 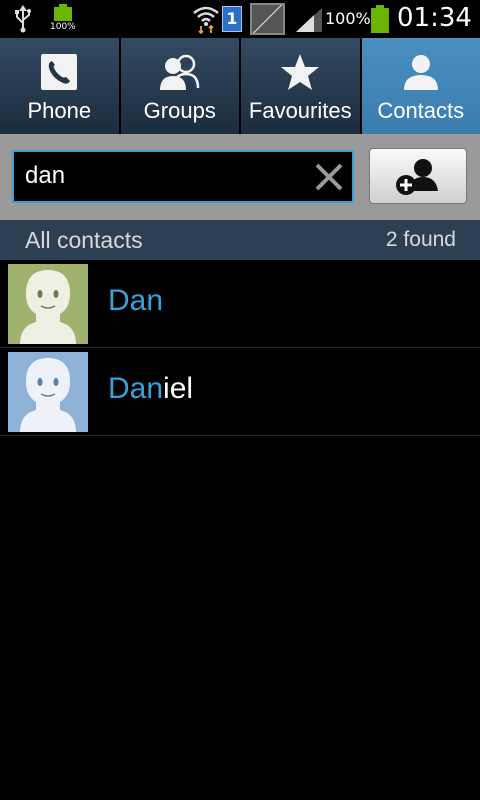 What do you see at coordinates (240, 86) in the screenshot?
I see `tab-bar: Phone Groups Favourites Contacts` at bounding box center [240, 86].